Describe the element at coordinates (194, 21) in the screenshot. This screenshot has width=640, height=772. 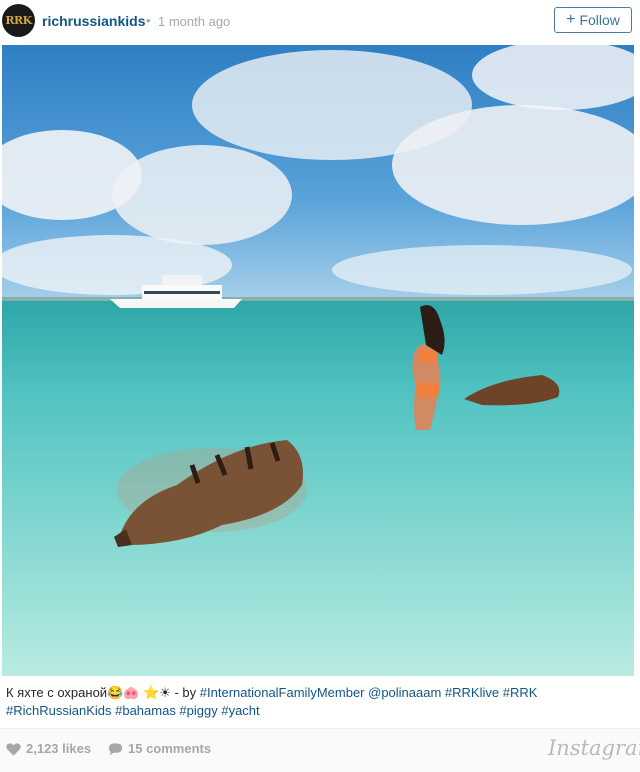
I see `post-timestamp: 1 month ago` at that location.